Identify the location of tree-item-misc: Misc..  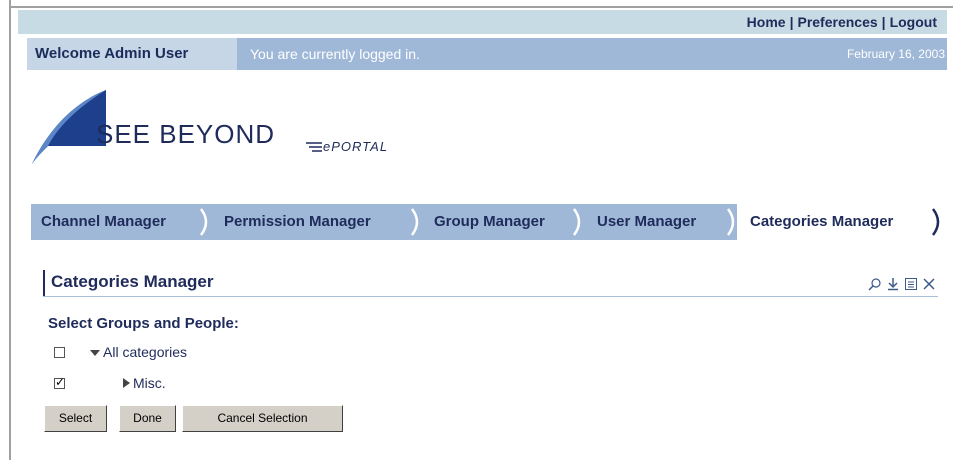
(110, 383).